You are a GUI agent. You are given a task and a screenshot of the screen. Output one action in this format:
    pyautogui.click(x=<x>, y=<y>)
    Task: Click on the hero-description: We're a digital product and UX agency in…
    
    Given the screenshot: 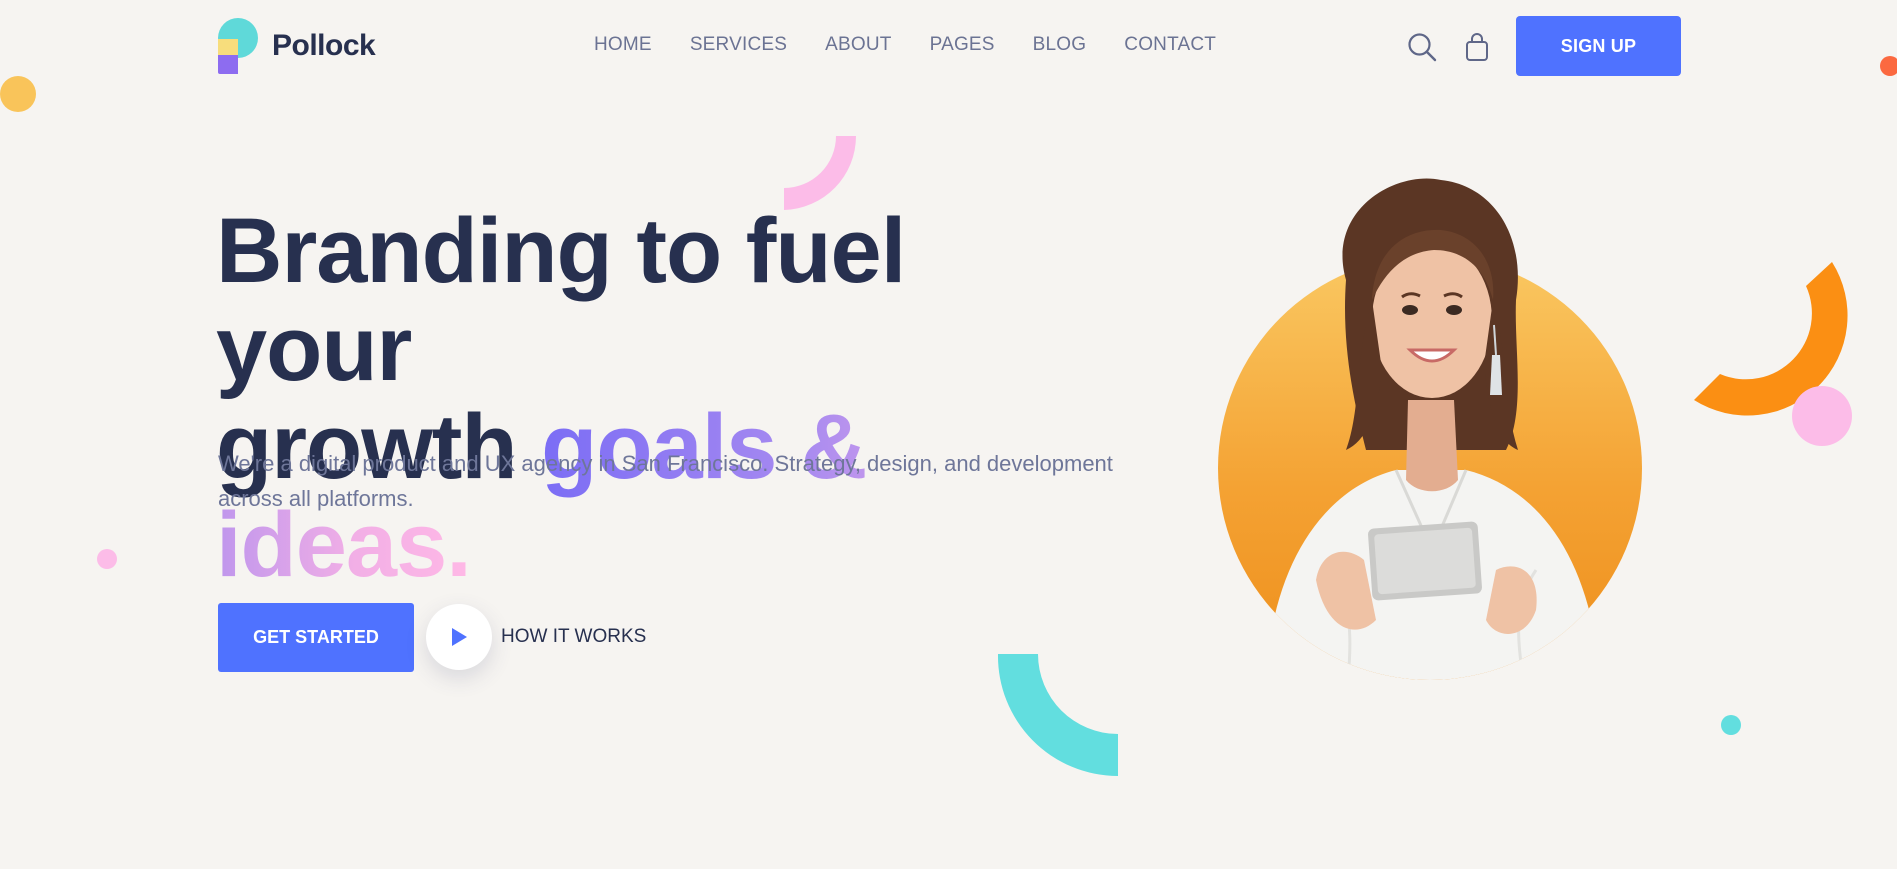 What is the action you would take?
    pyautogui.click(x=665, y=481)
    